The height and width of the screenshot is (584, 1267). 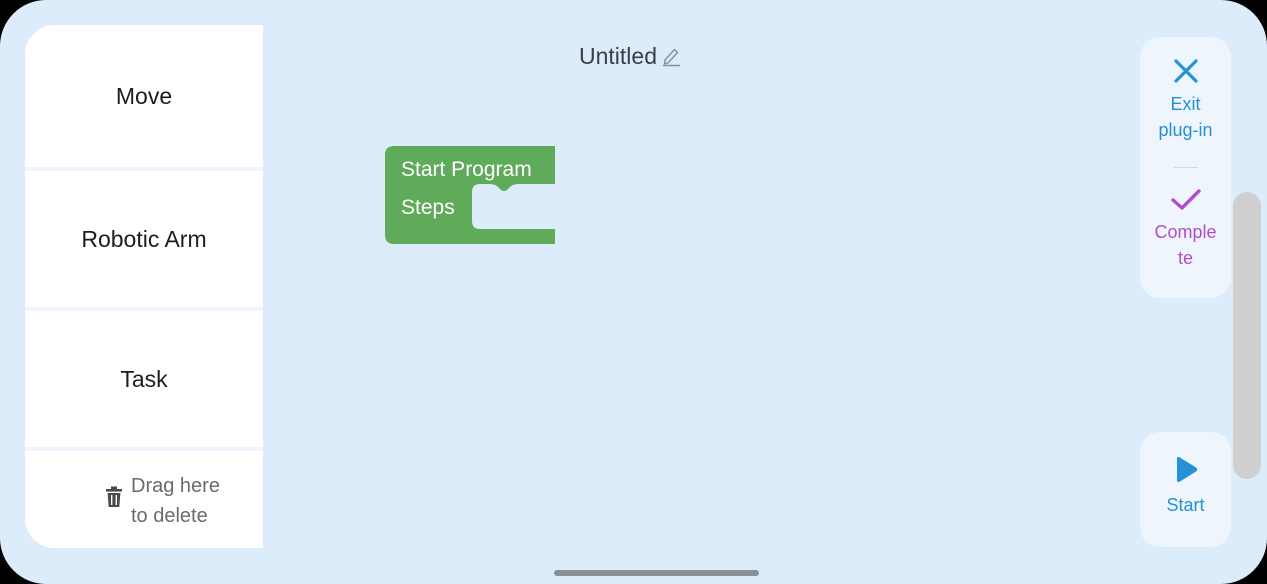 I want to click on home-indicator, so click(x=656, y=573).